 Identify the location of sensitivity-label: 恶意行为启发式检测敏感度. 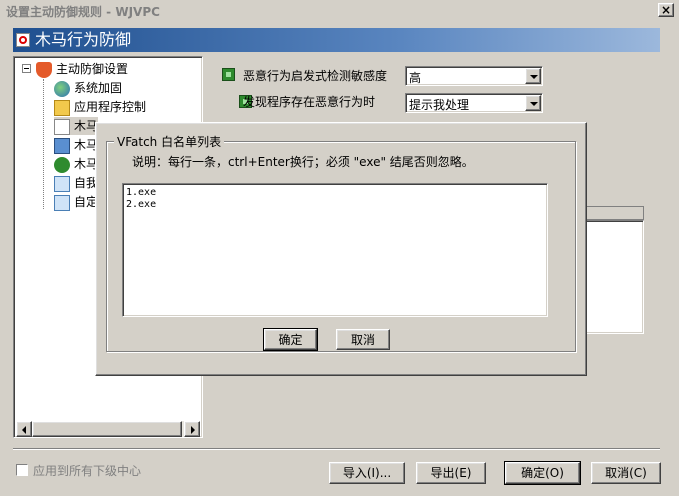
(315, 76).